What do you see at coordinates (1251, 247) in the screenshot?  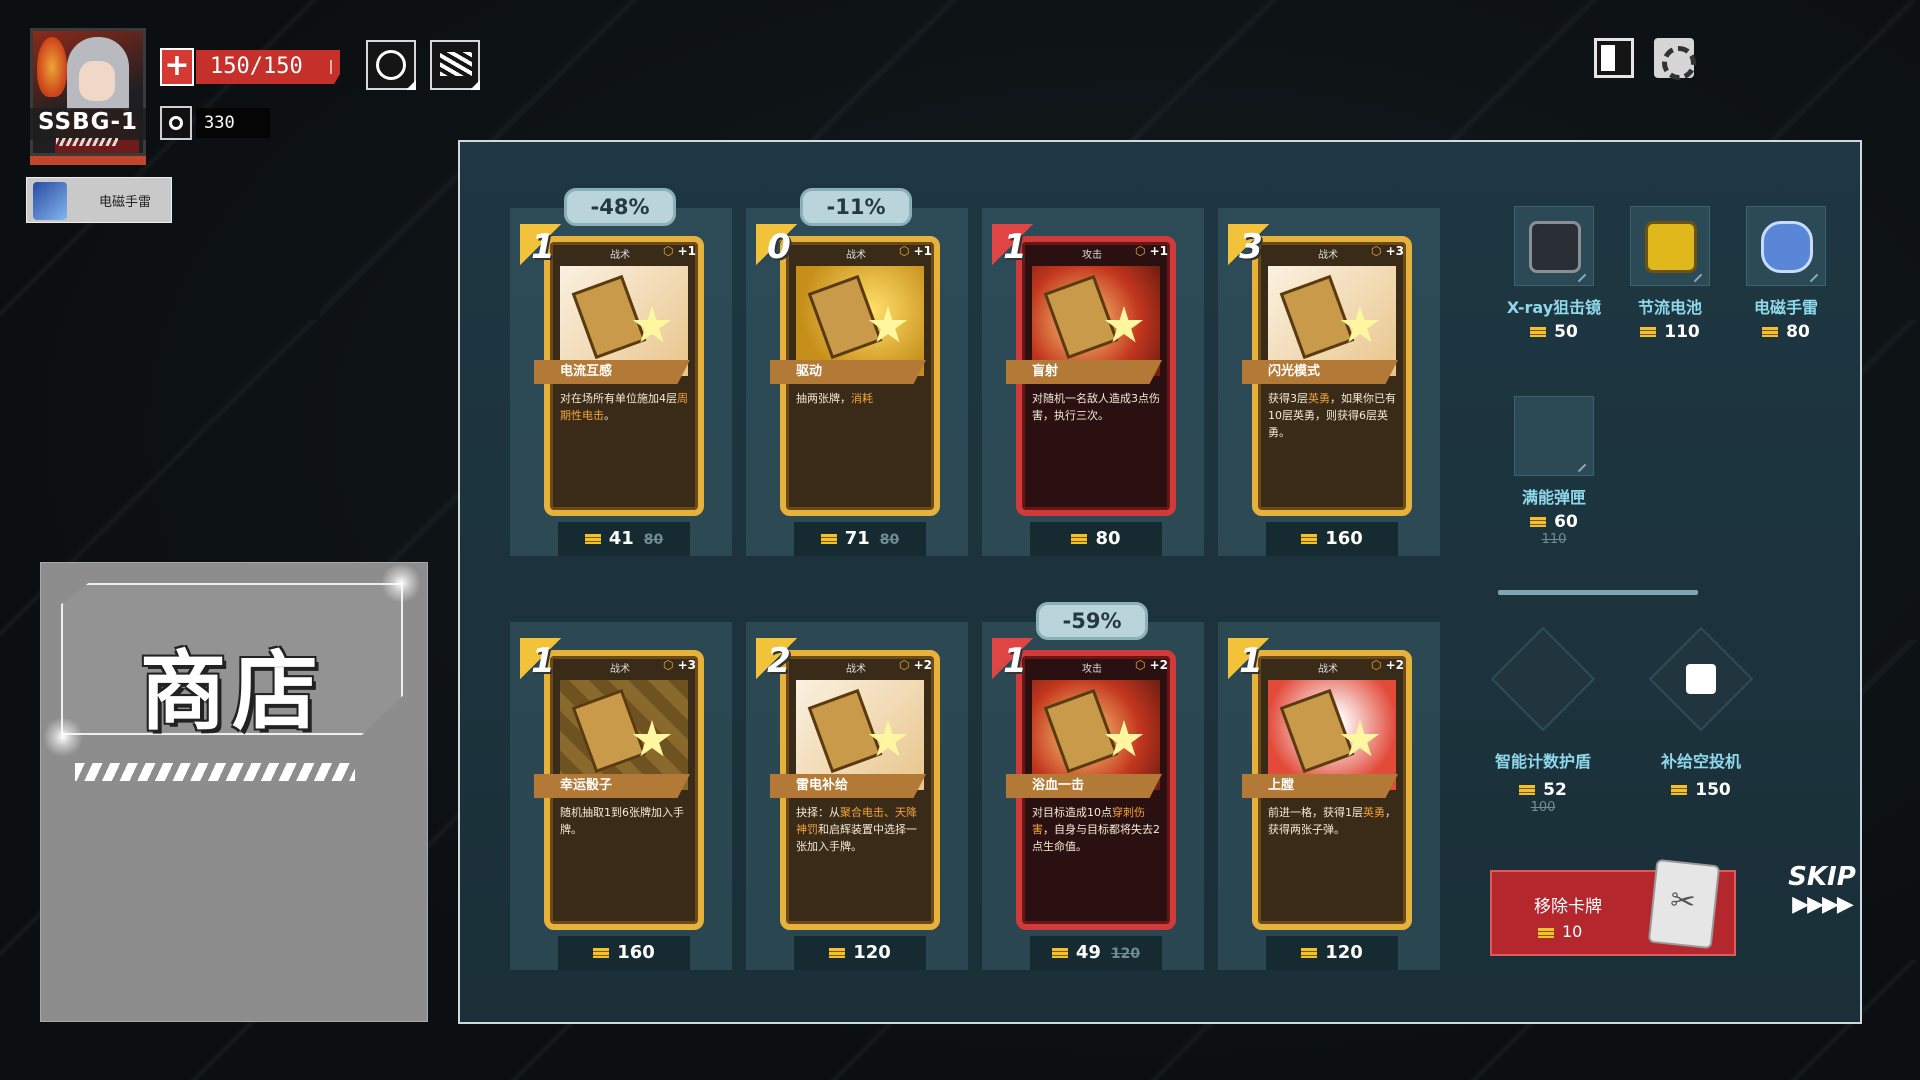 I see `card-cost: 3` at bounding box center [1251, 247].